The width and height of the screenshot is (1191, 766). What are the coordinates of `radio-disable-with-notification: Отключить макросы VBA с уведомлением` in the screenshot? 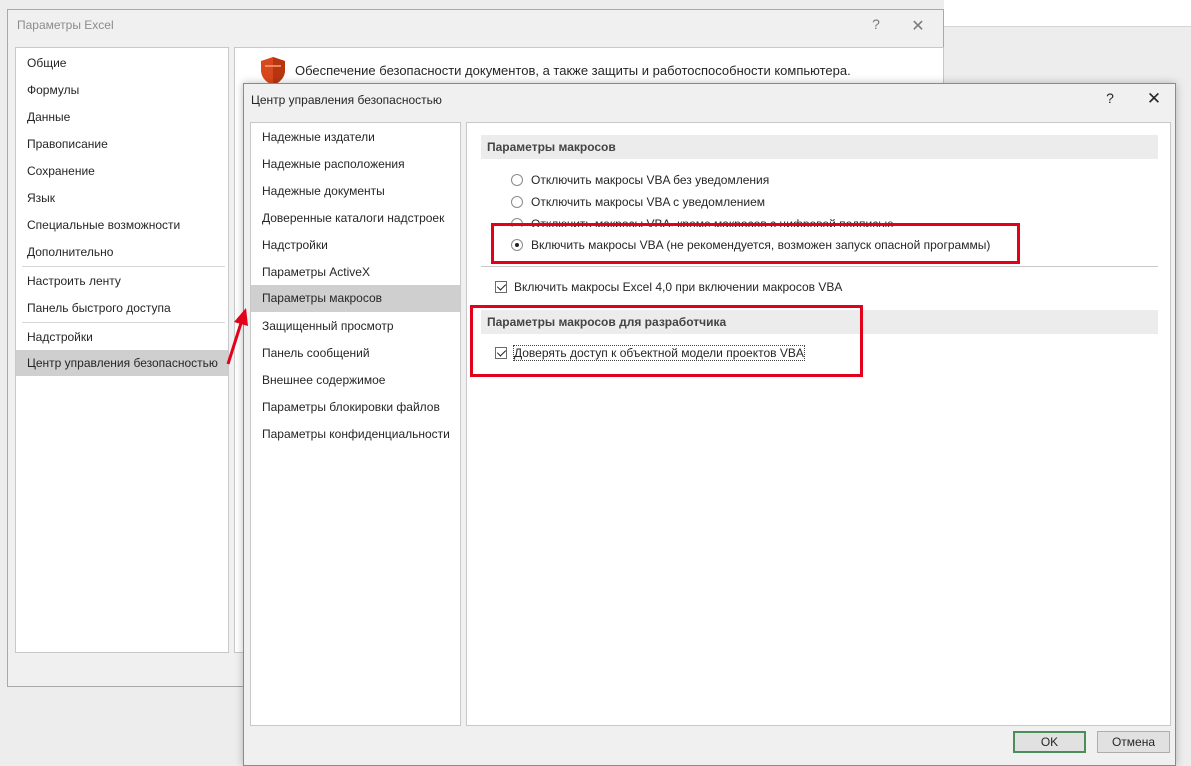 It's located at (638, 202).